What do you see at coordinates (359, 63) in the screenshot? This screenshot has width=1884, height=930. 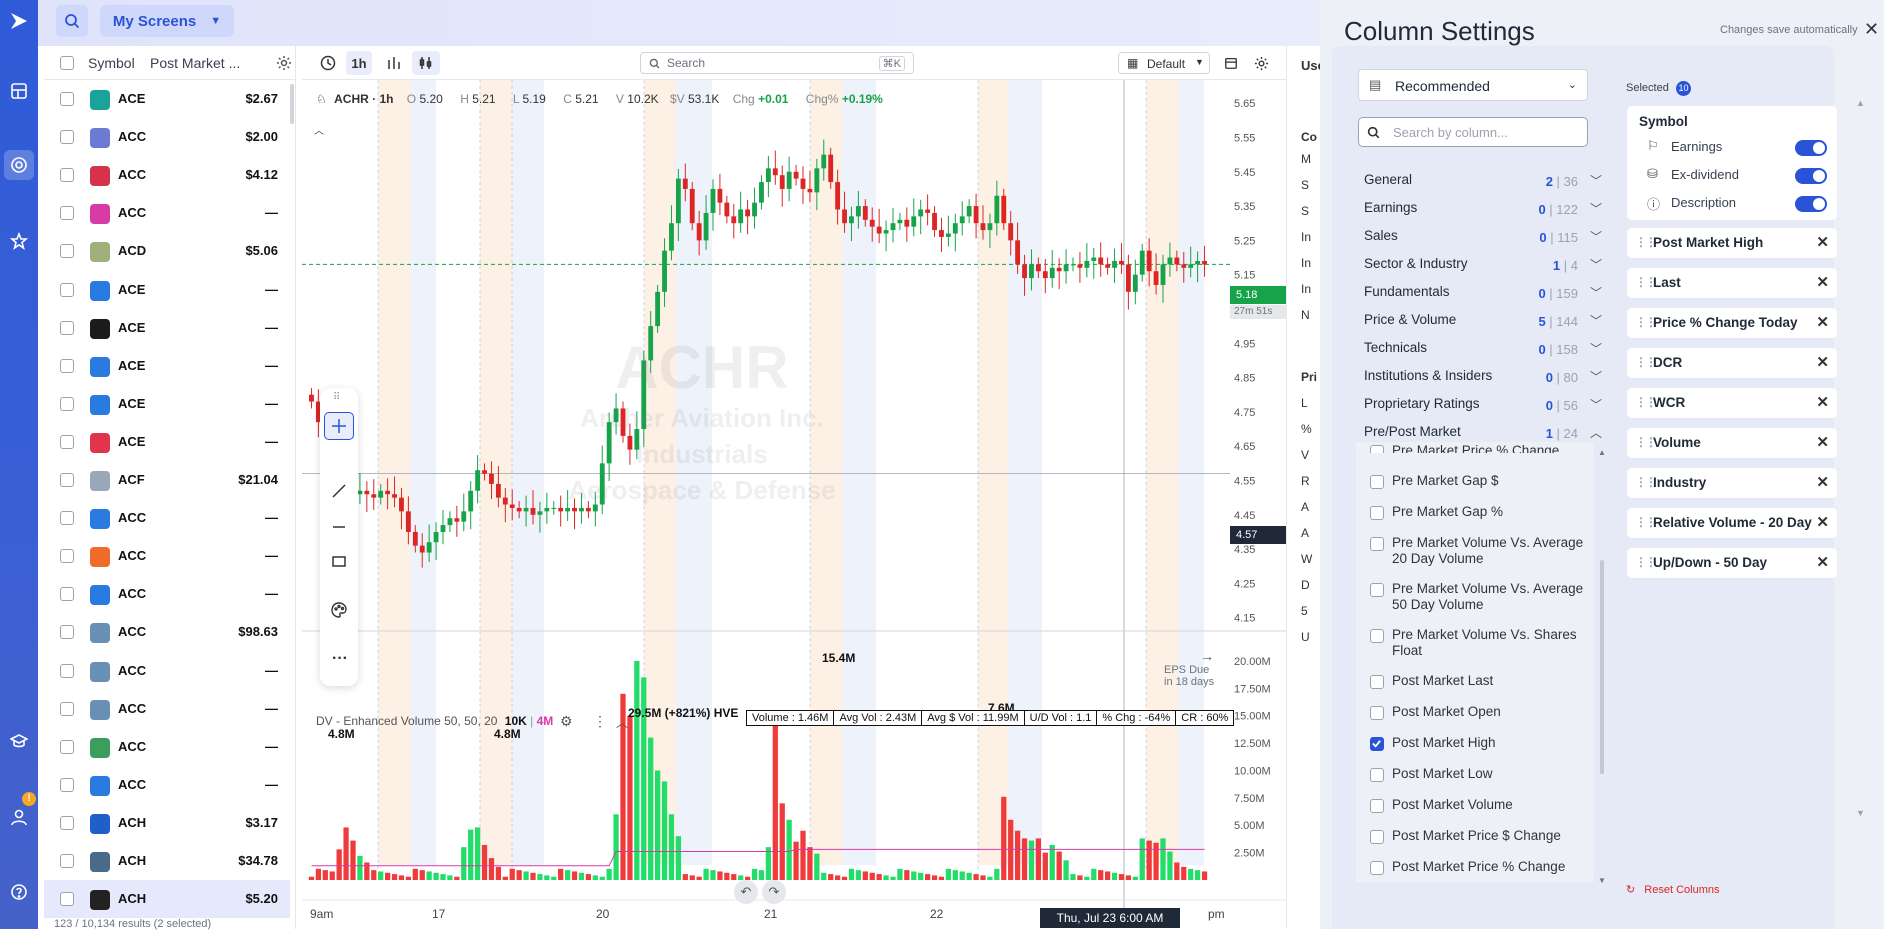 I see `timeframe-button: 1h` at bounding box center [359, 63].